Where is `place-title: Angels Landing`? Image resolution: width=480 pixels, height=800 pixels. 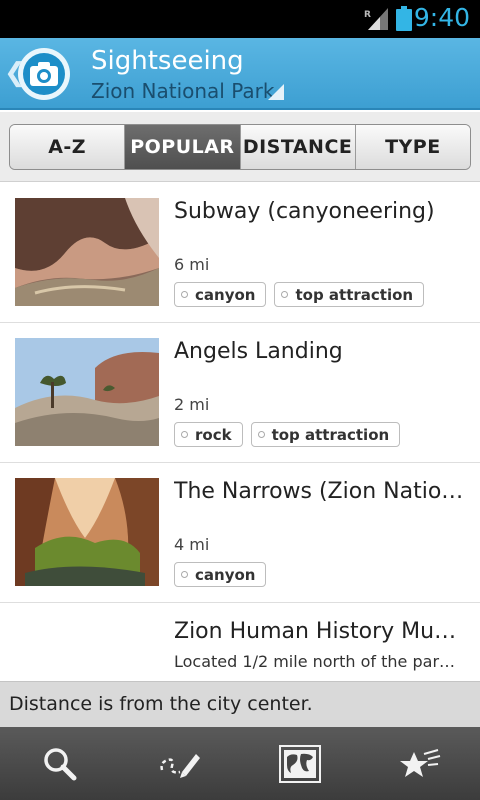 place-title: Angels Landing is located at coordinates (258, 351).